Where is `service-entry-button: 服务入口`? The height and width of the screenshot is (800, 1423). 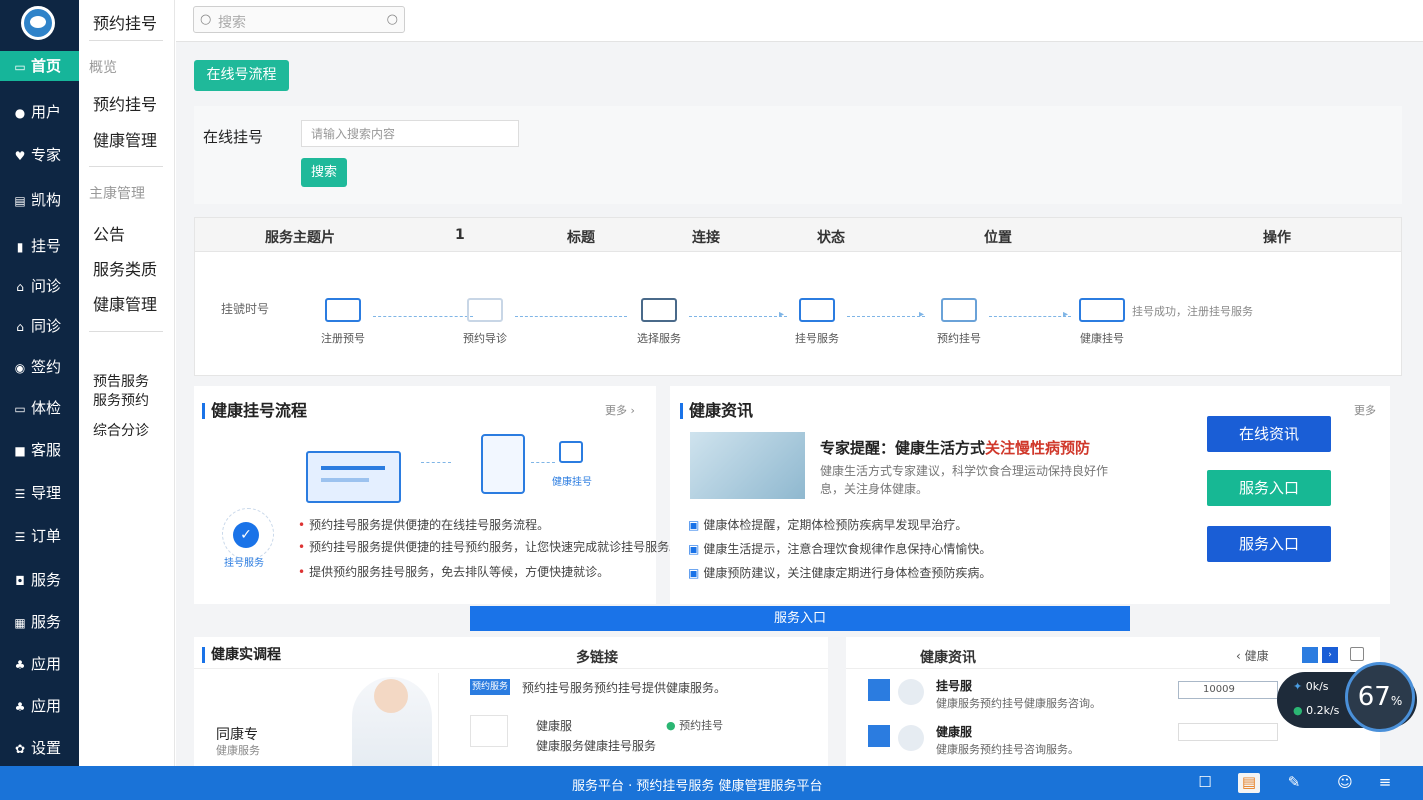 service-entry-button: 服务入口 is located at coordinates (1269, 488).